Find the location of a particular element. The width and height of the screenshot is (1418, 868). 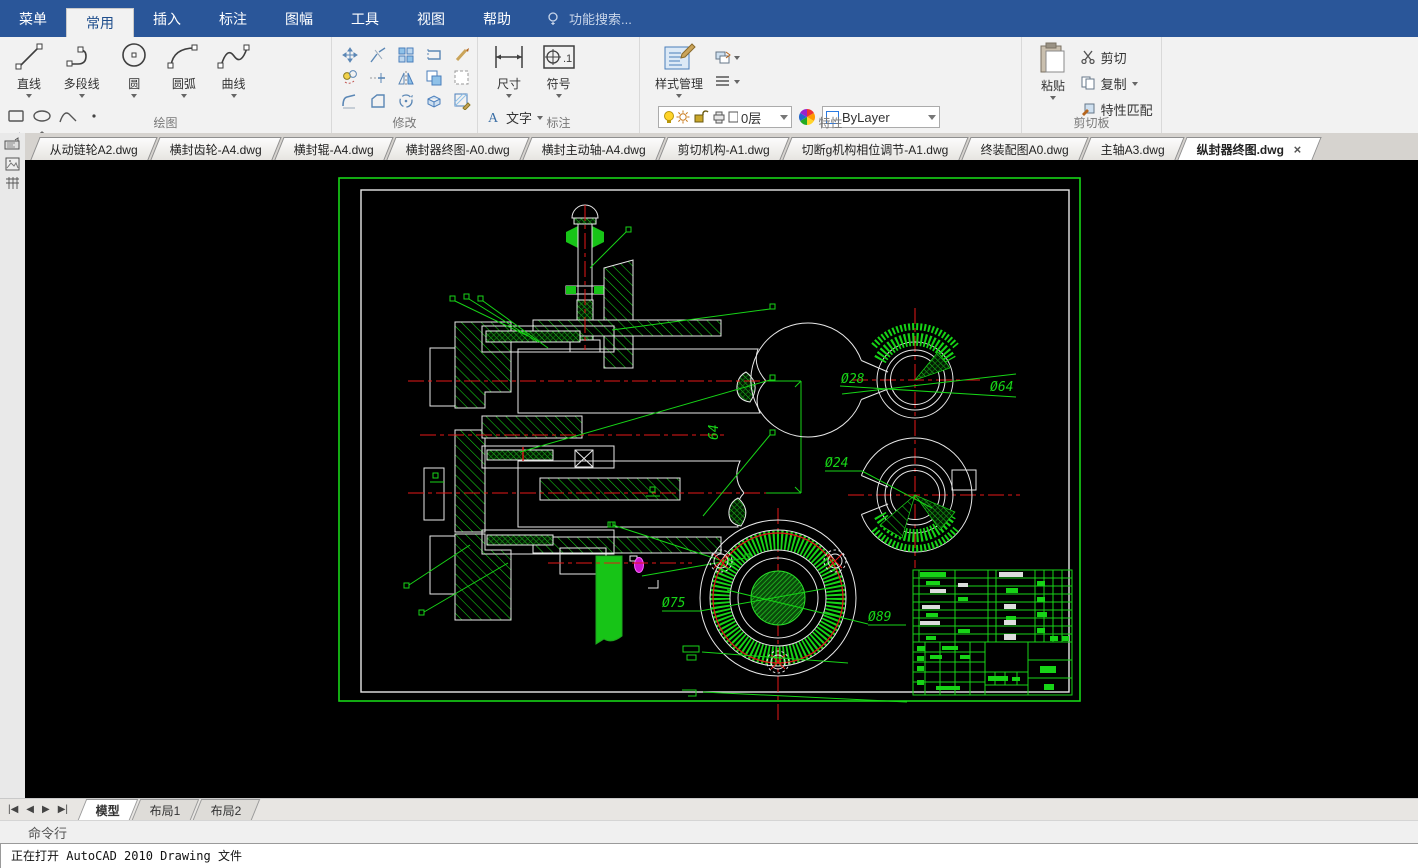

copy-button: 复制 is located at coordinates (1116, 83).